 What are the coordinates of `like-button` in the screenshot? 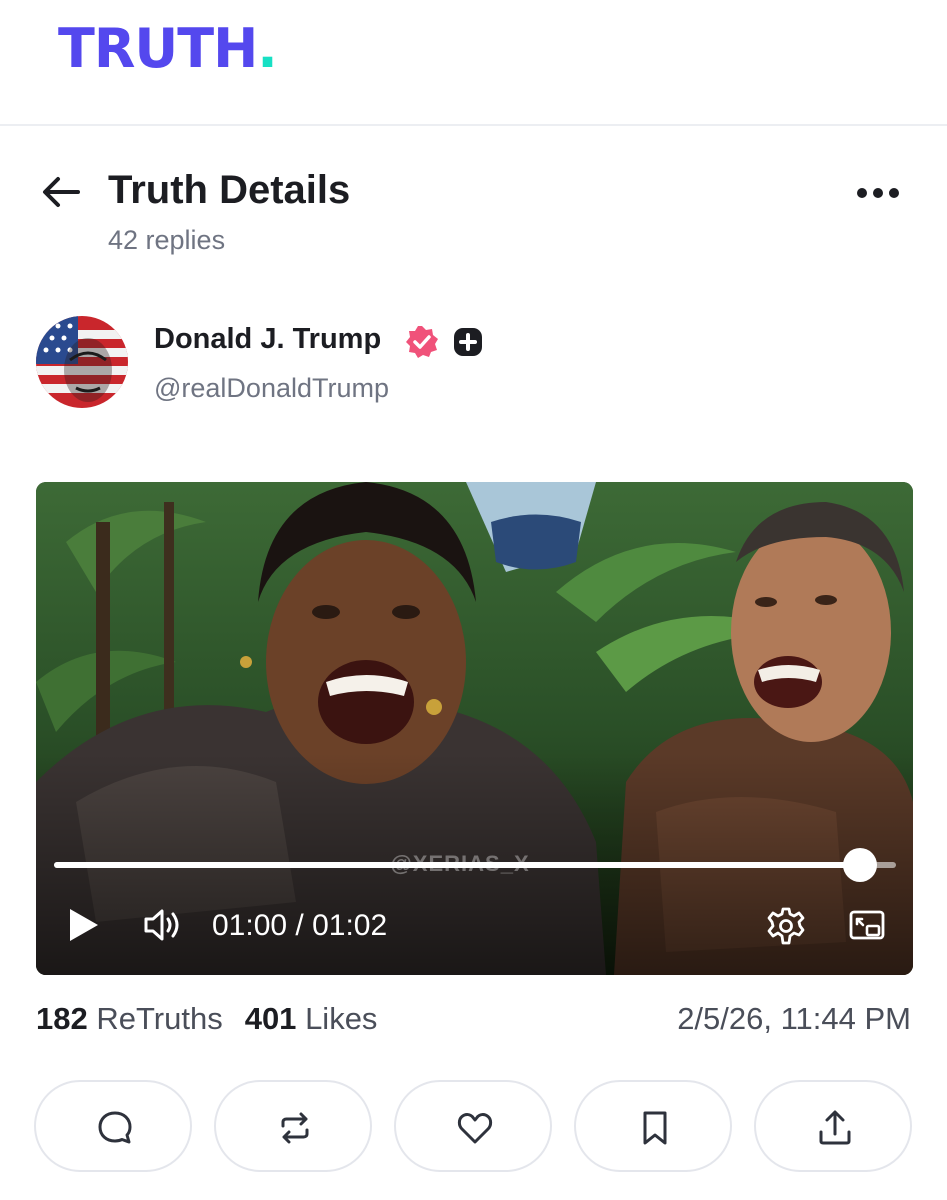 It's located at (473, 1126).